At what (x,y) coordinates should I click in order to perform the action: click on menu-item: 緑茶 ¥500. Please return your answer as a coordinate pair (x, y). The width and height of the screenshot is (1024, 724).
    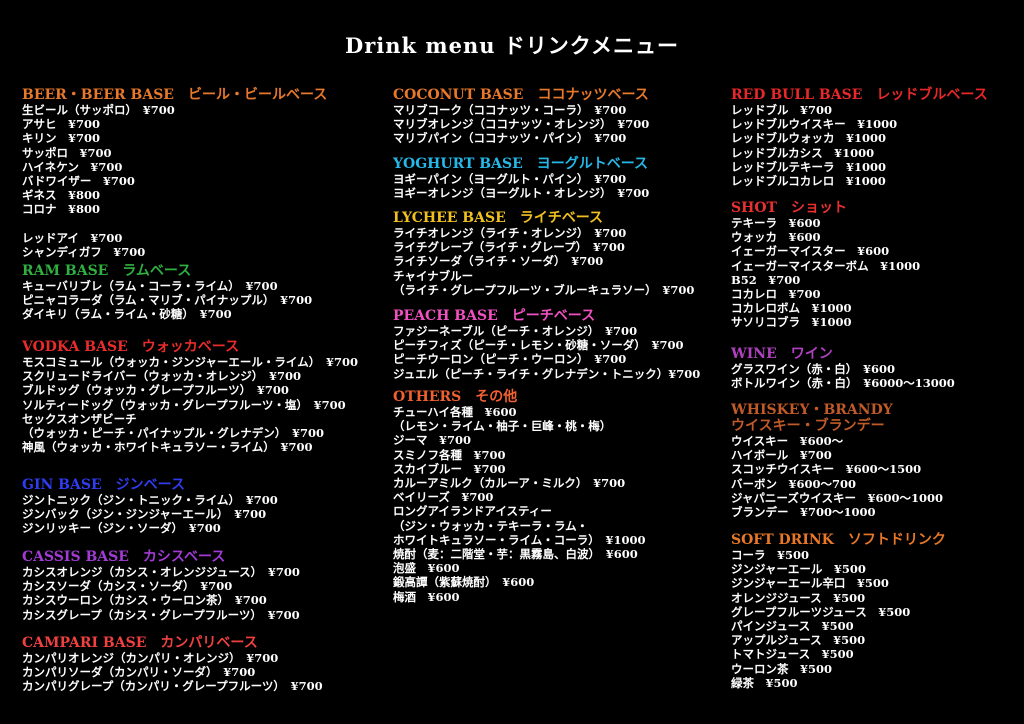
    Looking at the image, I should click on (764, 682).